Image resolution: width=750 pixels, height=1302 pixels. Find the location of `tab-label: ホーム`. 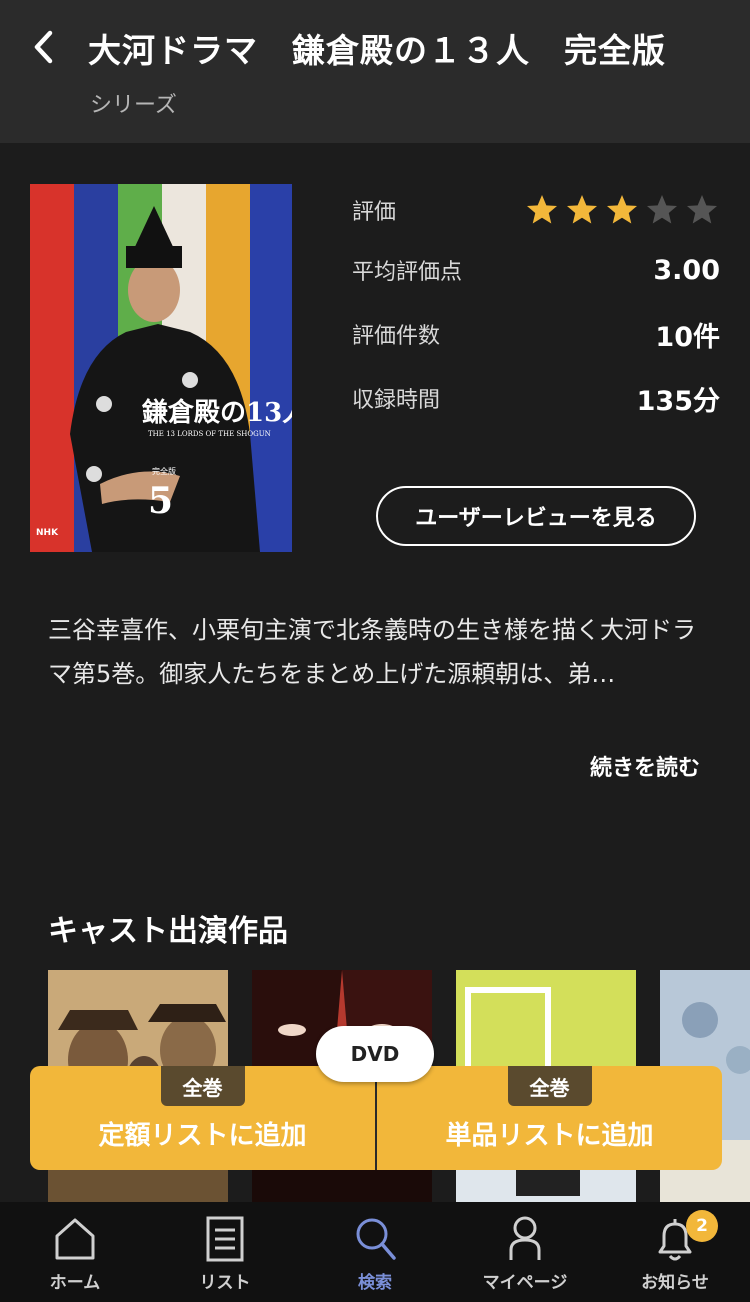

tab-label: ホーム is located at coordinates (75, 1283).